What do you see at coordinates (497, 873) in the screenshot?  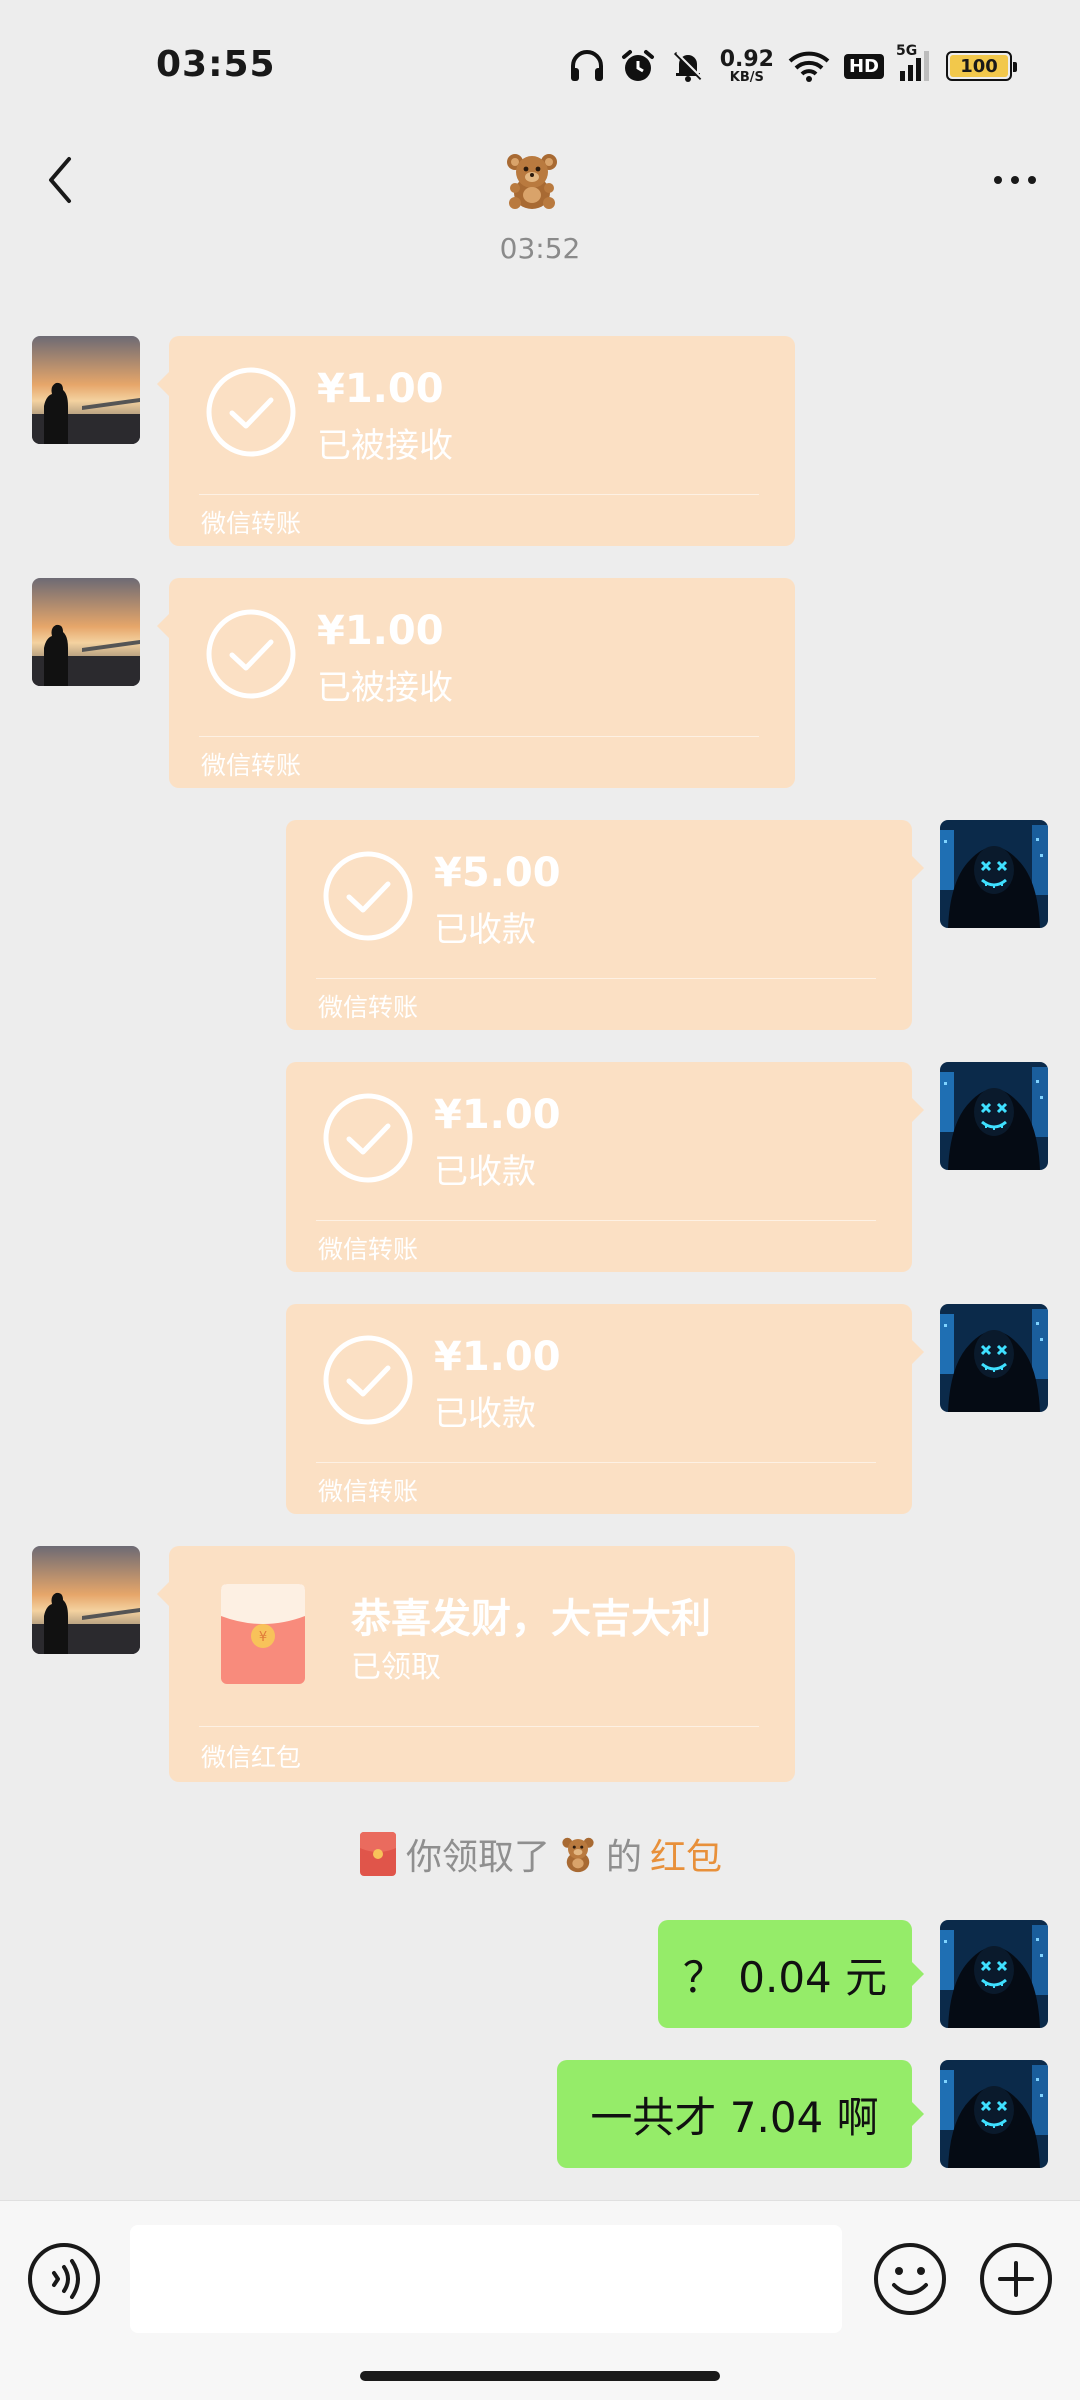 I see `transfer-amount: ¥5.00` at bounding box center [497, 873].